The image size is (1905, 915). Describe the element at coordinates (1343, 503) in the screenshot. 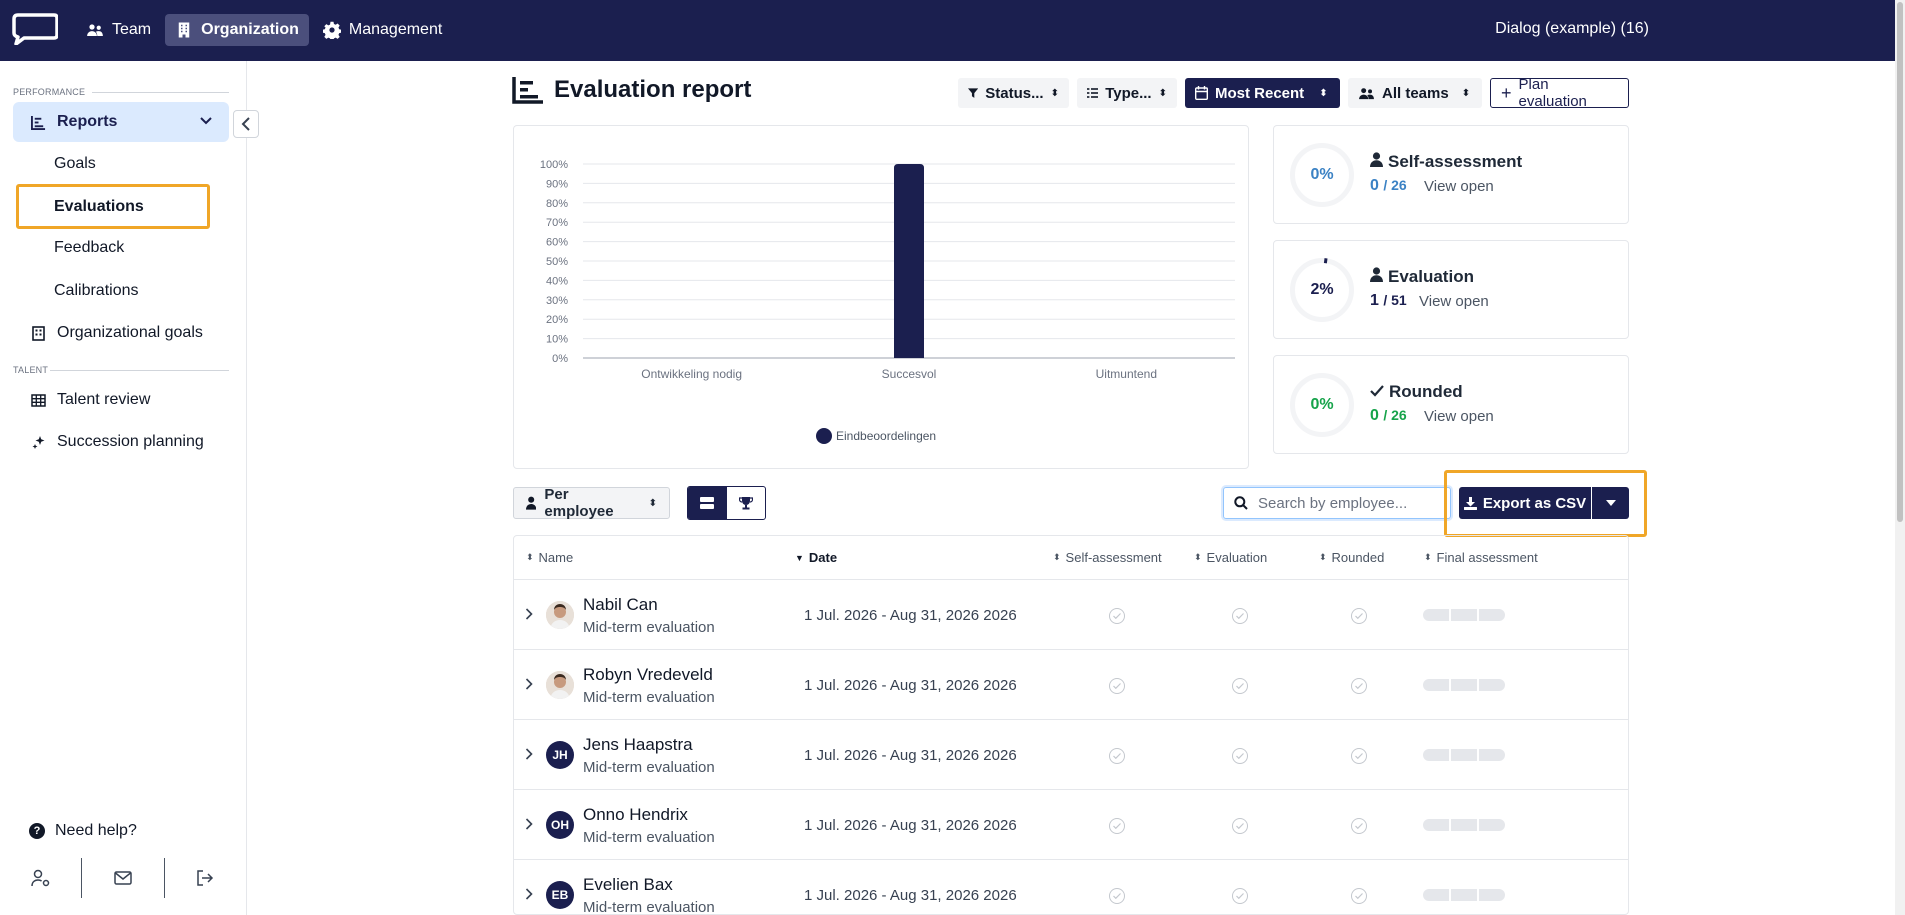

I see `search-input` at that location.